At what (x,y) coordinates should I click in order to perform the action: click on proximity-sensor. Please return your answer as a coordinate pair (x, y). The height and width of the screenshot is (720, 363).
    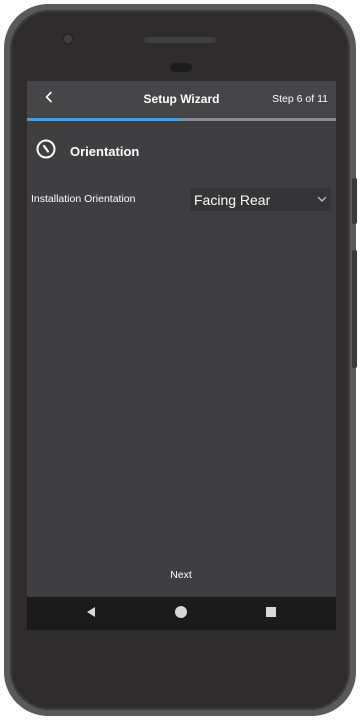
    Looking at the image, I should click on (181, 67).